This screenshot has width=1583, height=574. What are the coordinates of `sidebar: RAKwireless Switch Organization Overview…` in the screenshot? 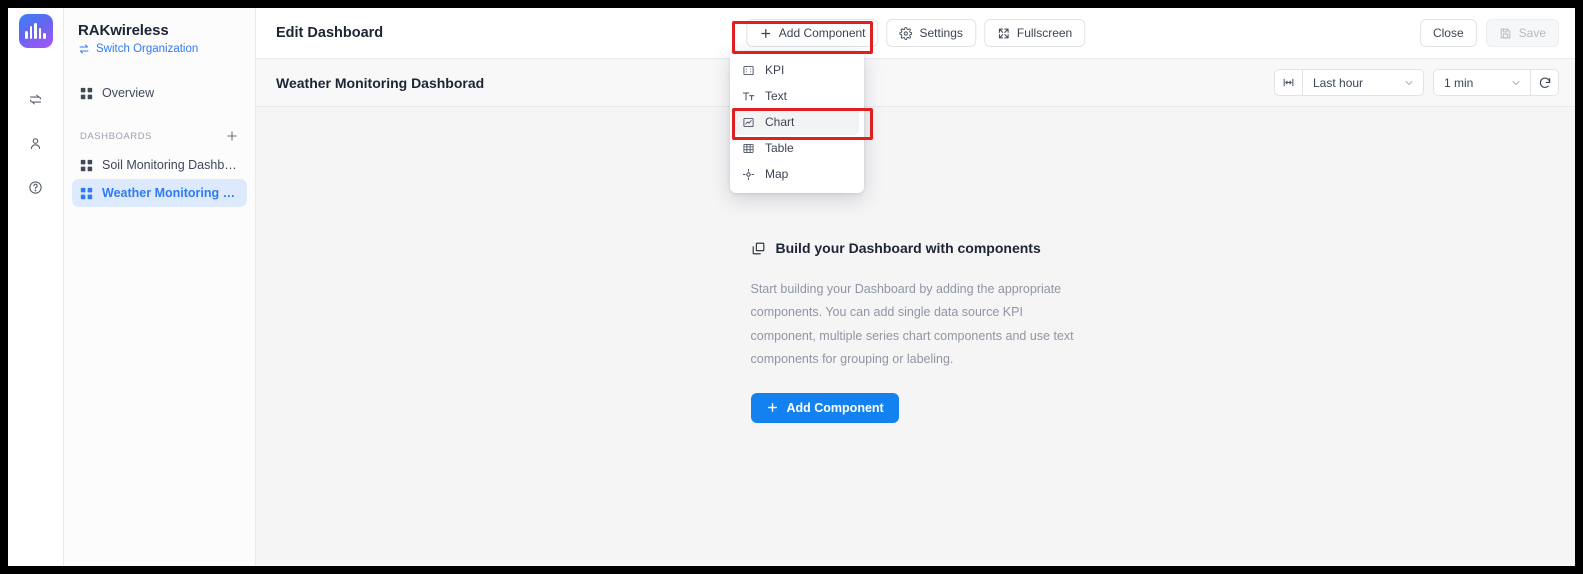 It's located at (160, 287).